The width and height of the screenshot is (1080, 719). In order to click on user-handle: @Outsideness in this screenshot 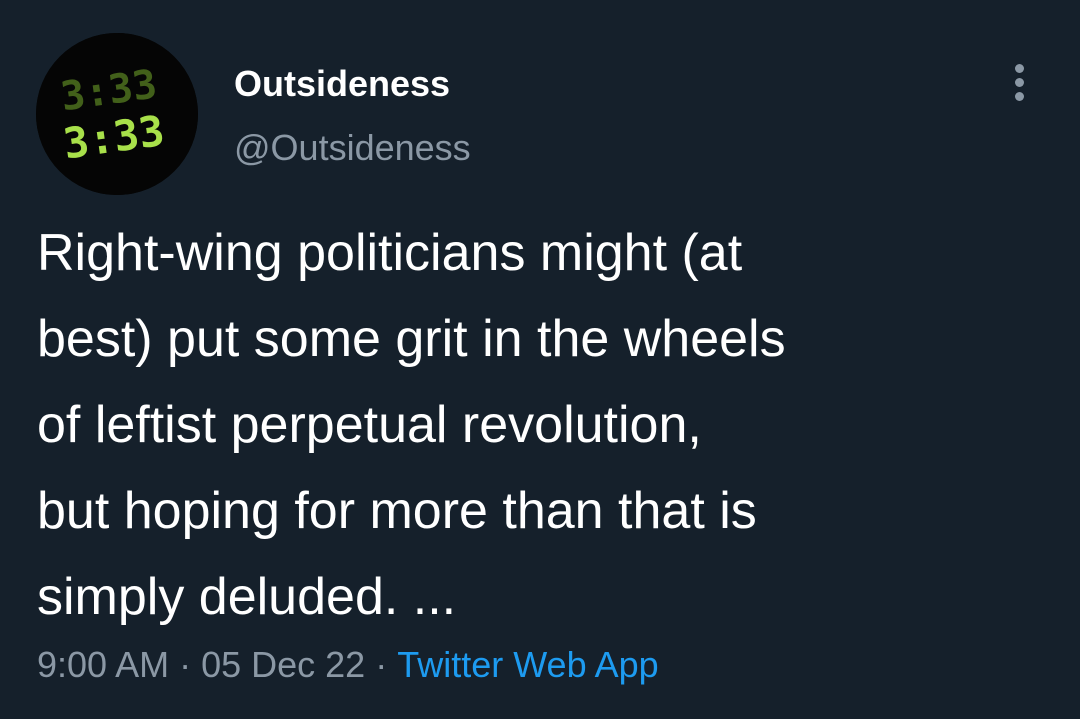, I will do `click(352, 148)`.